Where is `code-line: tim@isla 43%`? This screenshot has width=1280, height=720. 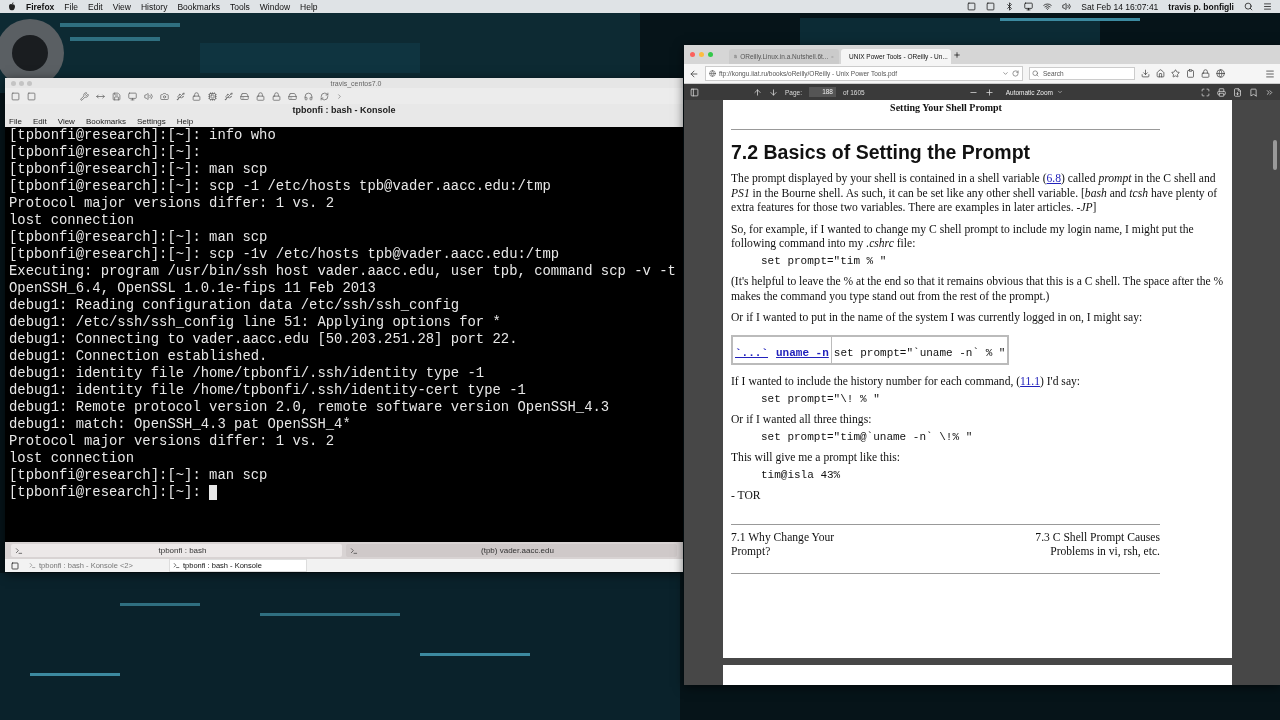
code-line: tim@isla 43% is located at coordinates (801, 474).